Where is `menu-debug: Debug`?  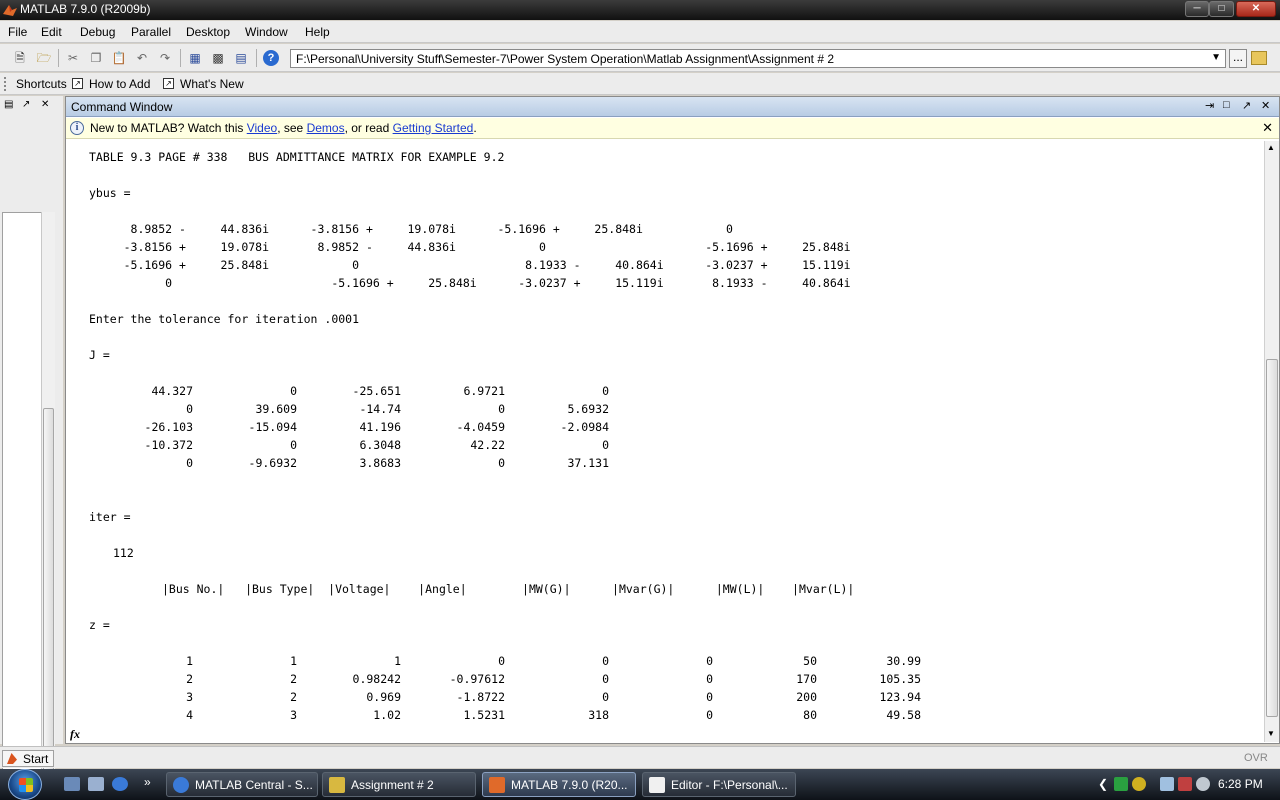 menu-debug: Debug is located at coordinates (97, 32).